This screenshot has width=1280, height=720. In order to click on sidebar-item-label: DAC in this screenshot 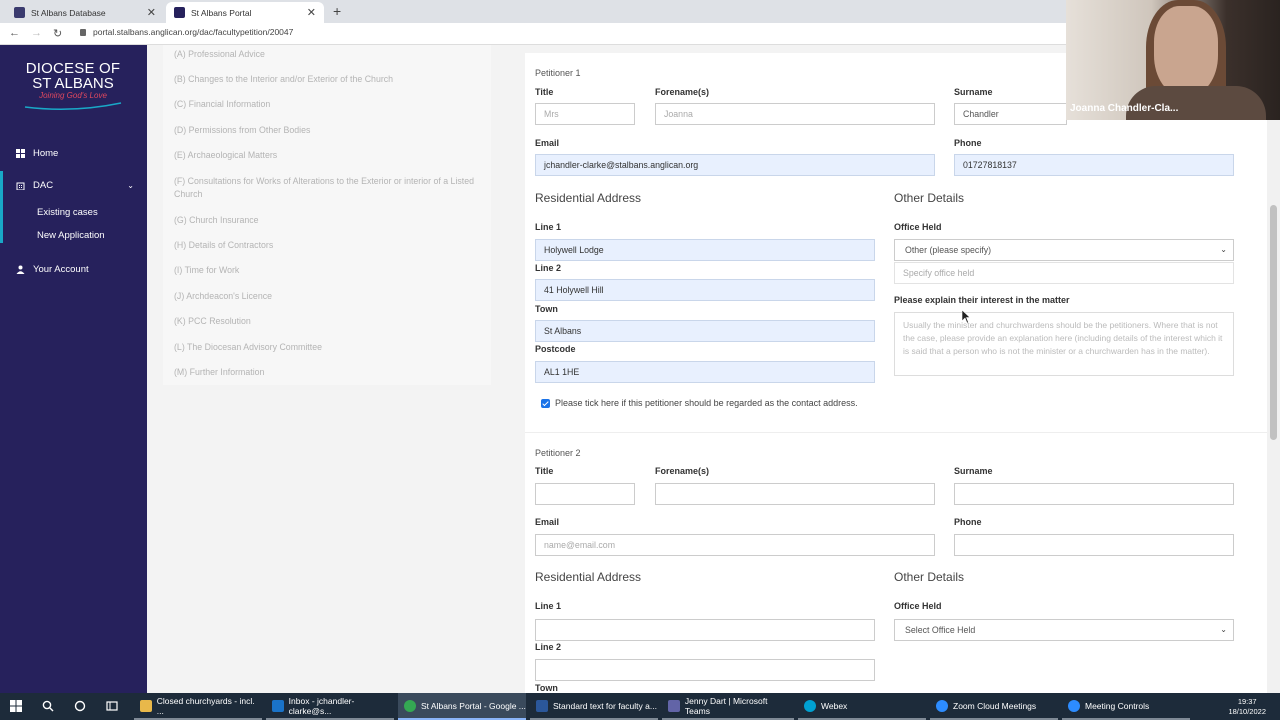, I will do `click(43, 185)`.